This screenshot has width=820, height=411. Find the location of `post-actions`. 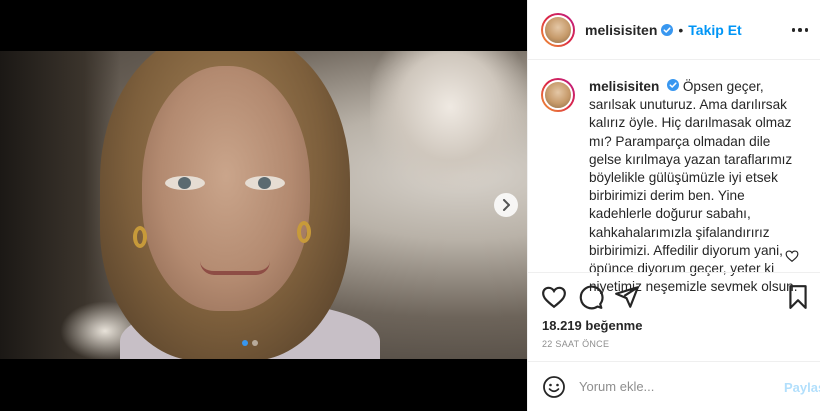

post-actions is located at coordinates (676, 297).